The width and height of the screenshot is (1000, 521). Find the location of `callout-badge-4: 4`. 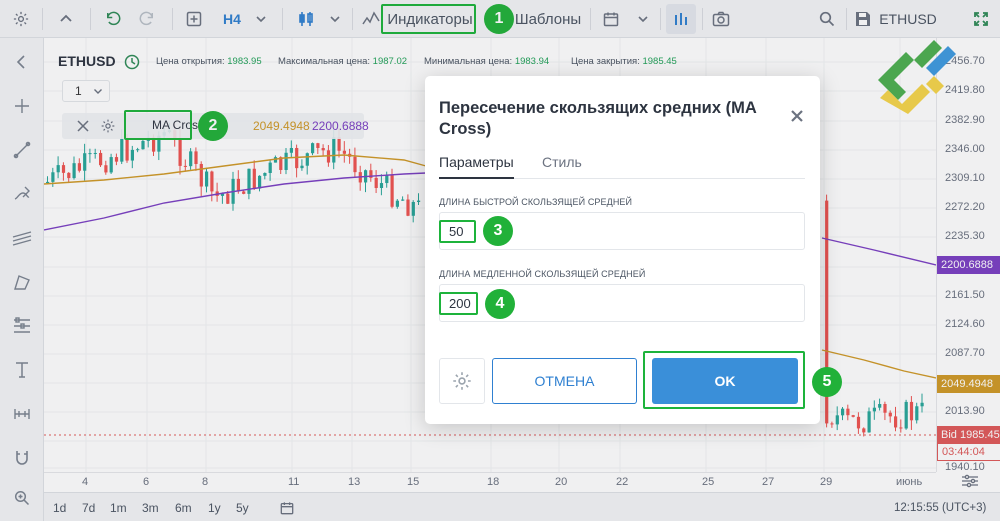

callout-badge-4: 4 is located at coordinates (500, 304).